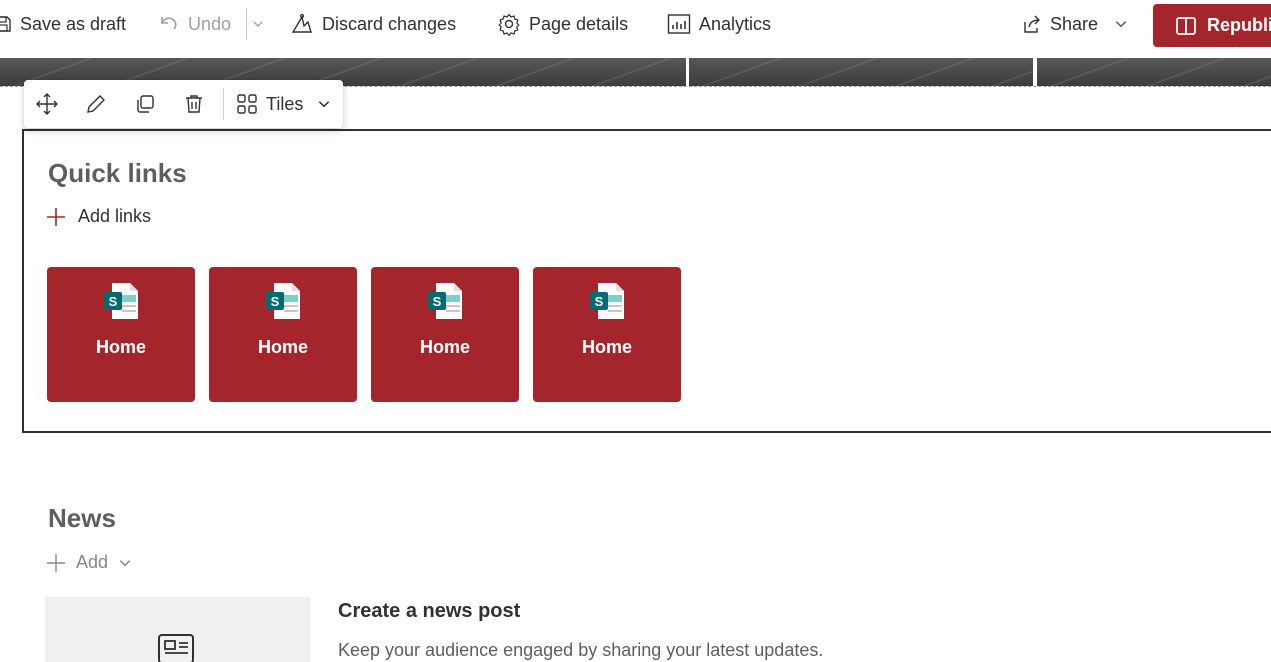 Image resolution: width=1271 pixels, height=662 pixels. I want to click on move-button, so click(47, 104).